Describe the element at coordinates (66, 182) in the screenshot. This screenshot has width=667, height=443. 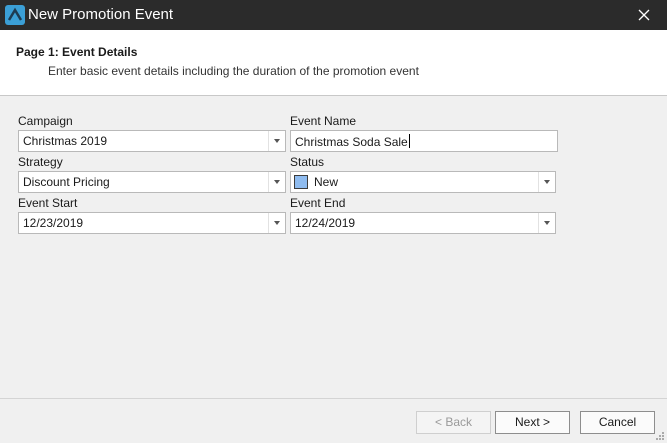
I see `strategy-value: Discount Pricing` at that location.